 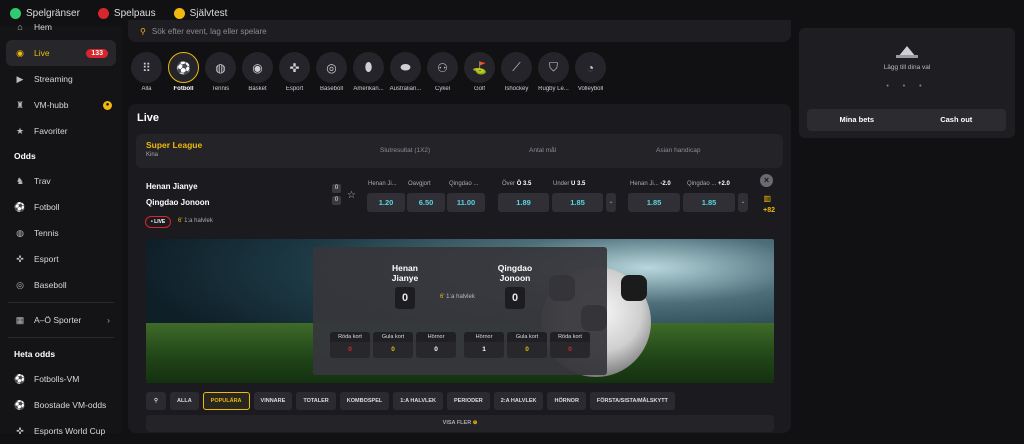 What do you see at coordinates (405, 268) in the screenshot?
I see `scoreboard-home-line1: Henan` at bounding box center [405, 268].